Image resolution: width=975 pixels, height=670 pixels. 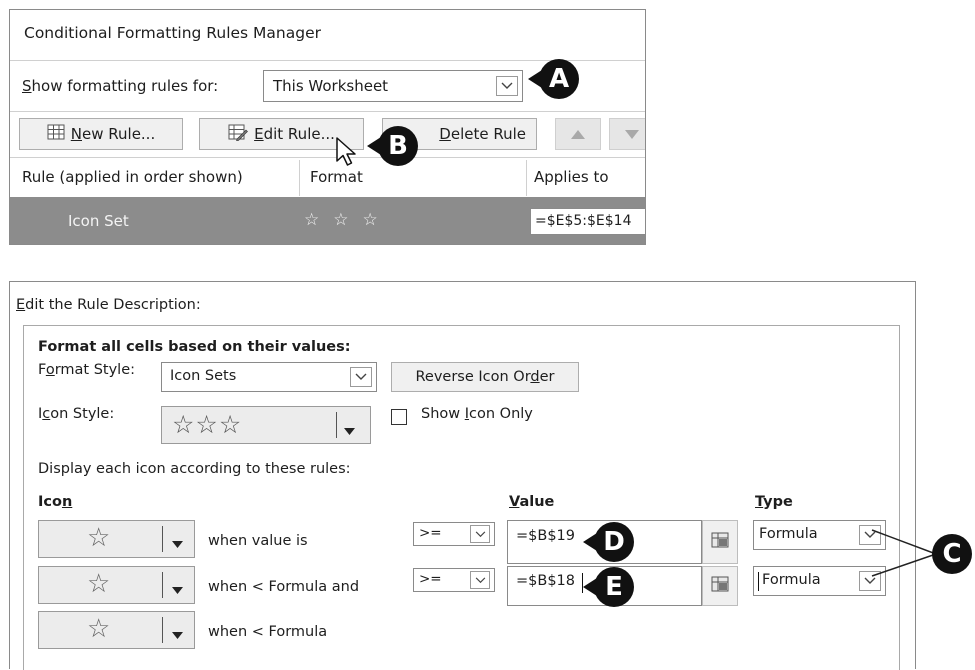 I want to click on applies-to-field: =$E$5:$E$14, so click(x=587, y=221).